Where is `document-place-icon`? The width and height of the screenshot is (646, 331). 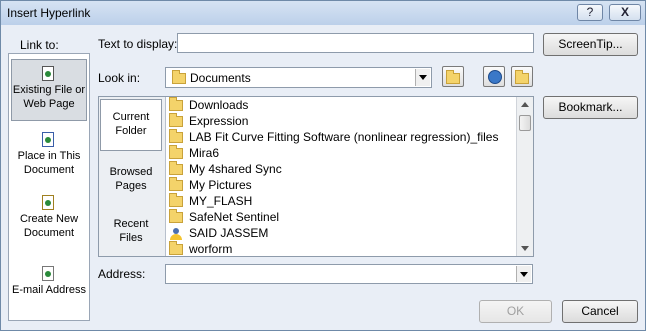 document-place-icon is located at coordinates (49, 140).